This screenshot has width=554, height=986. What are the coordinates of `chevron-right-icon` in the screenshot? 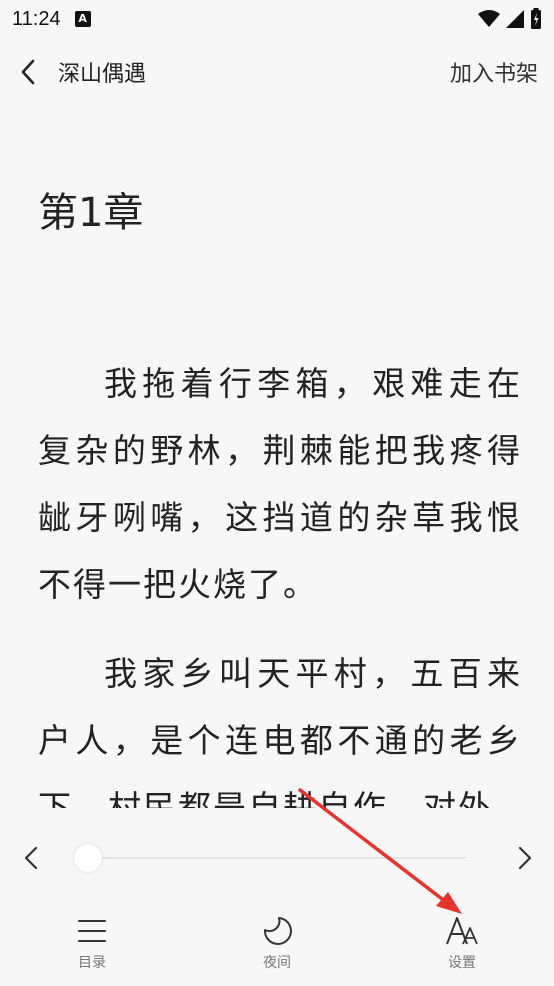 It's located at (525, 858).